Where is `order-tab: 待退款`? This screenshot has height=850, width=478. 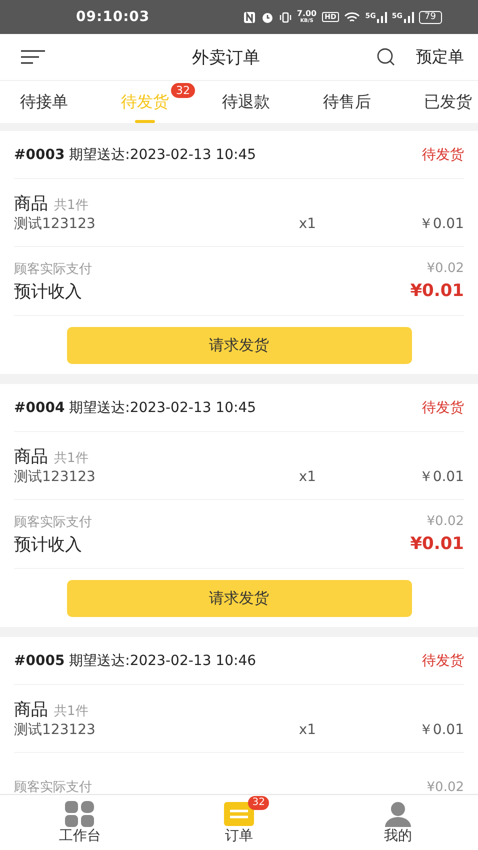
order-tab: 待退款 is located at coordinates (246, 102).